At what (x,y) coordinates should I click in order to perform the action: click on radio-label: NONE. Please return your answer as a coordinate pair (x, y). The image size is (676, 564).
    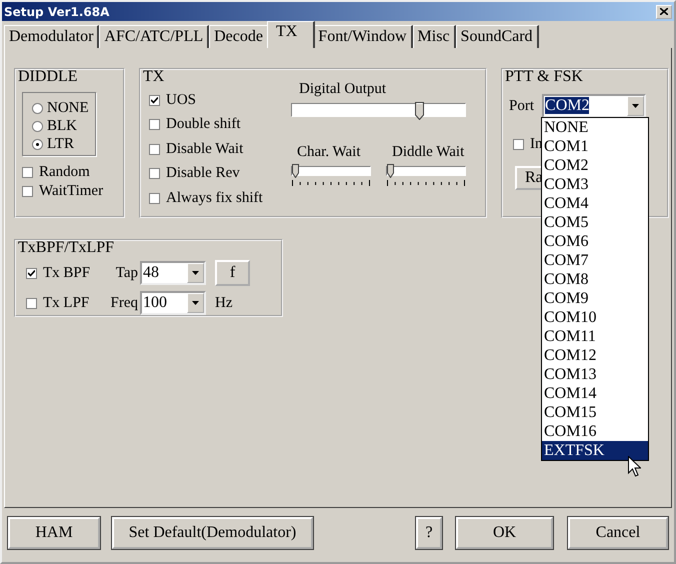
    Looking at the image, I should click on (68, 108).